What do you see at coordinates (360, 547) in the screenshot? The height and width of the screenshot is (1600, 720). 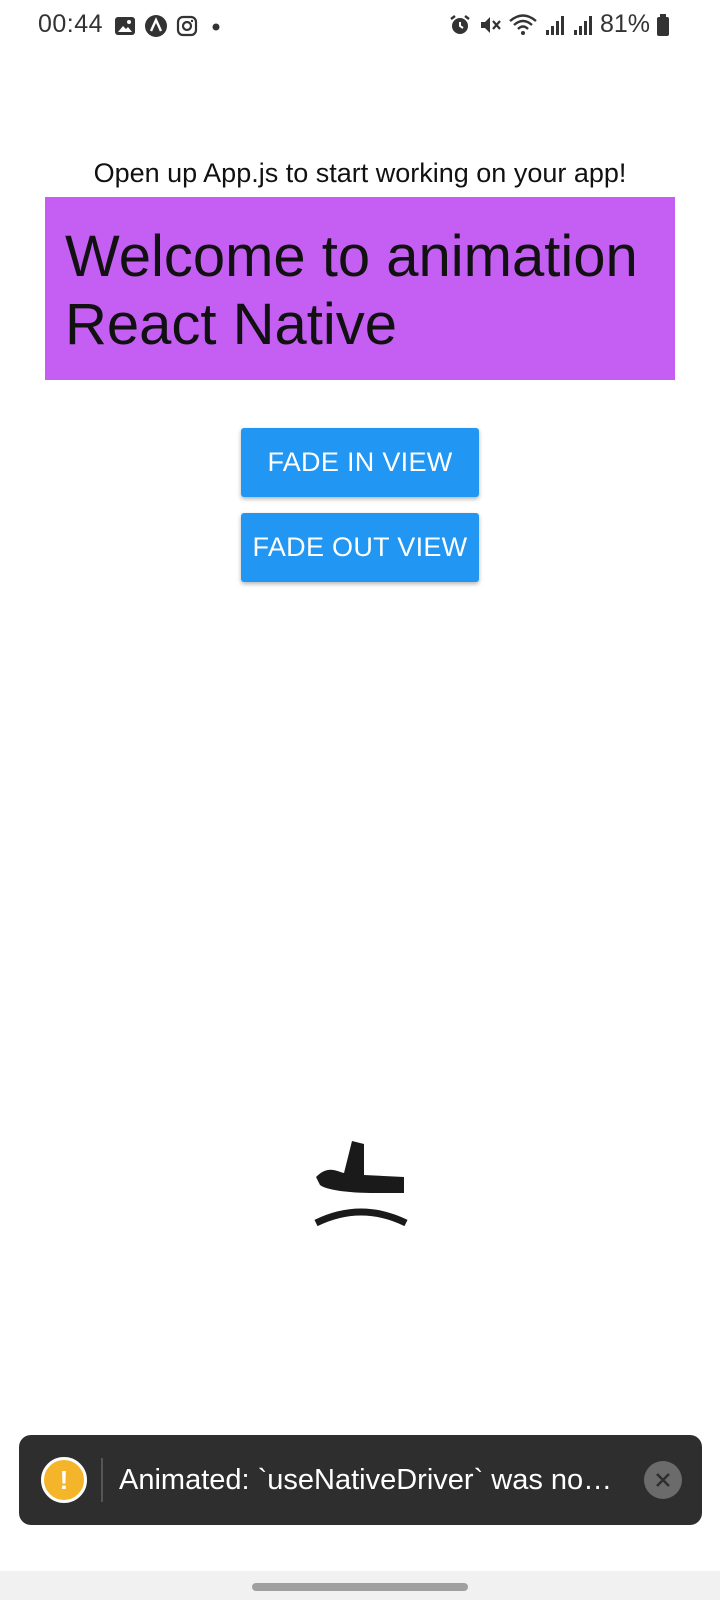 I see `fade-out-button: FADE OUT VIEW` at bounding box center [360, 547].